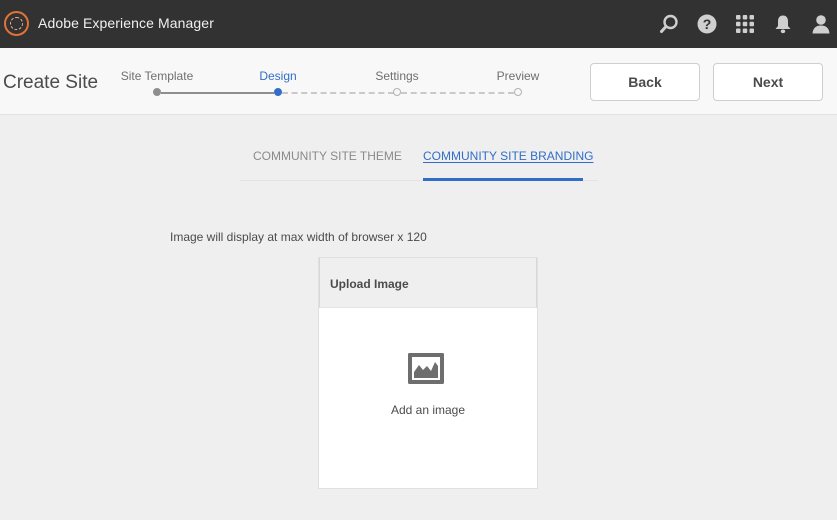 The width and height of the screenshot is (837, 520). Describe the element at coordinates (821, 24) in the screenshot. I see `user-avatar-icon` at that location.